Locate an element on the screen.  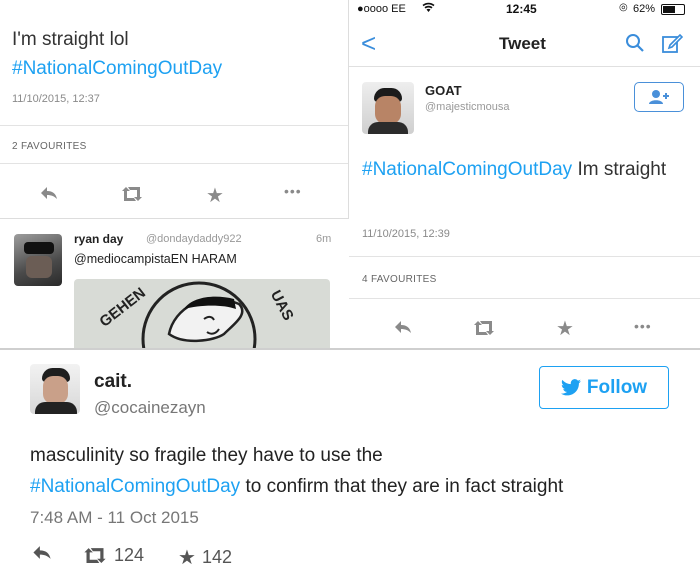
ryan-day-time: 6m is located at coordinates (324, 239).